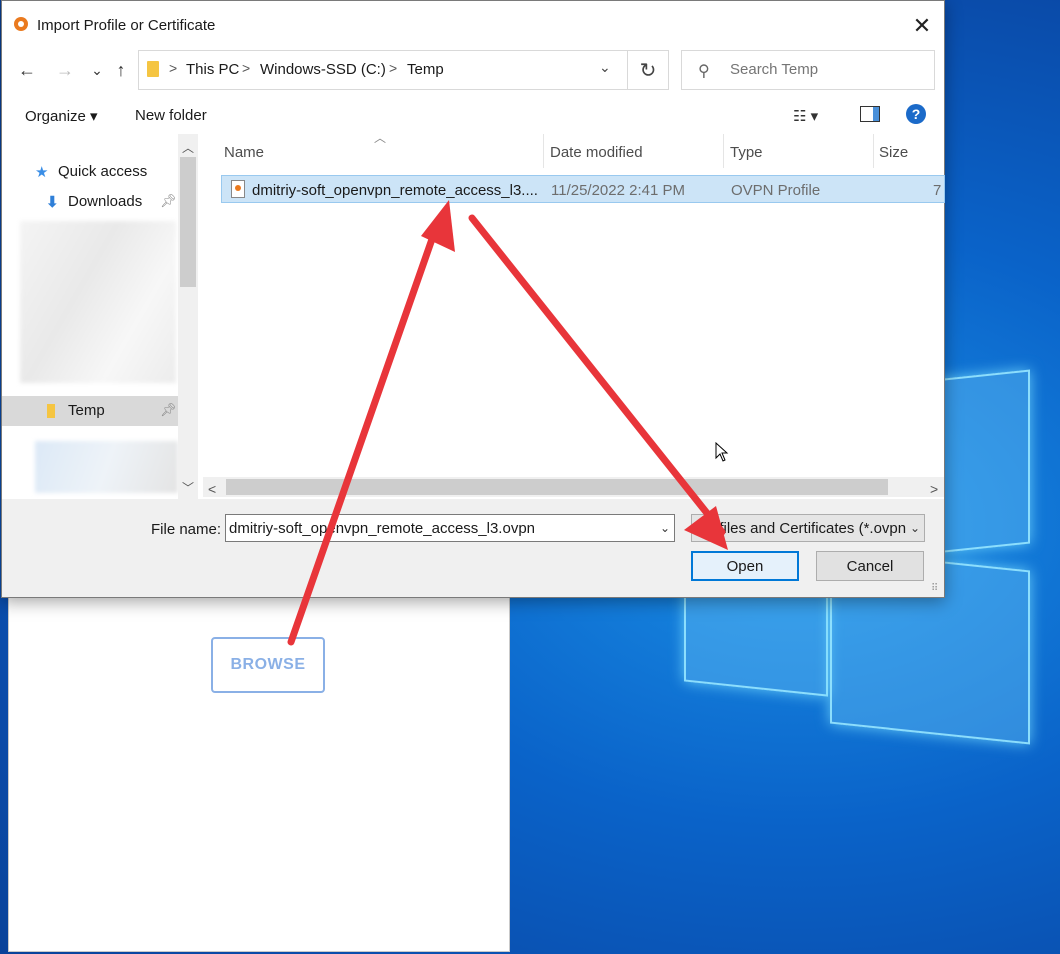  I want to click on open-button: Open, so click(745, 566).